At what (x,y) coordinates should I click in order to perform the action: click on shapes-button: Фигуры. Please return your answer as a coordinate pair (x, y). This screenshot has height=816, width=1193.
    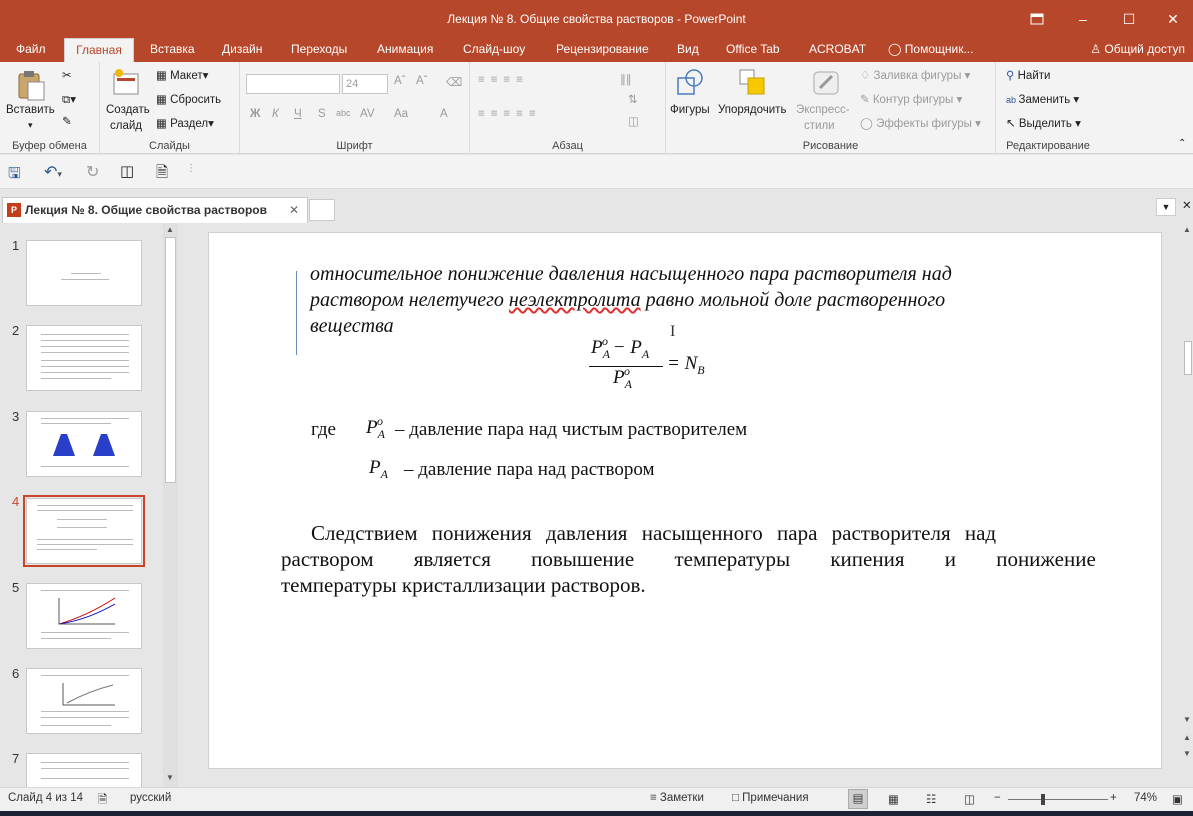
    Looking at the image, I should click on (690, 110).